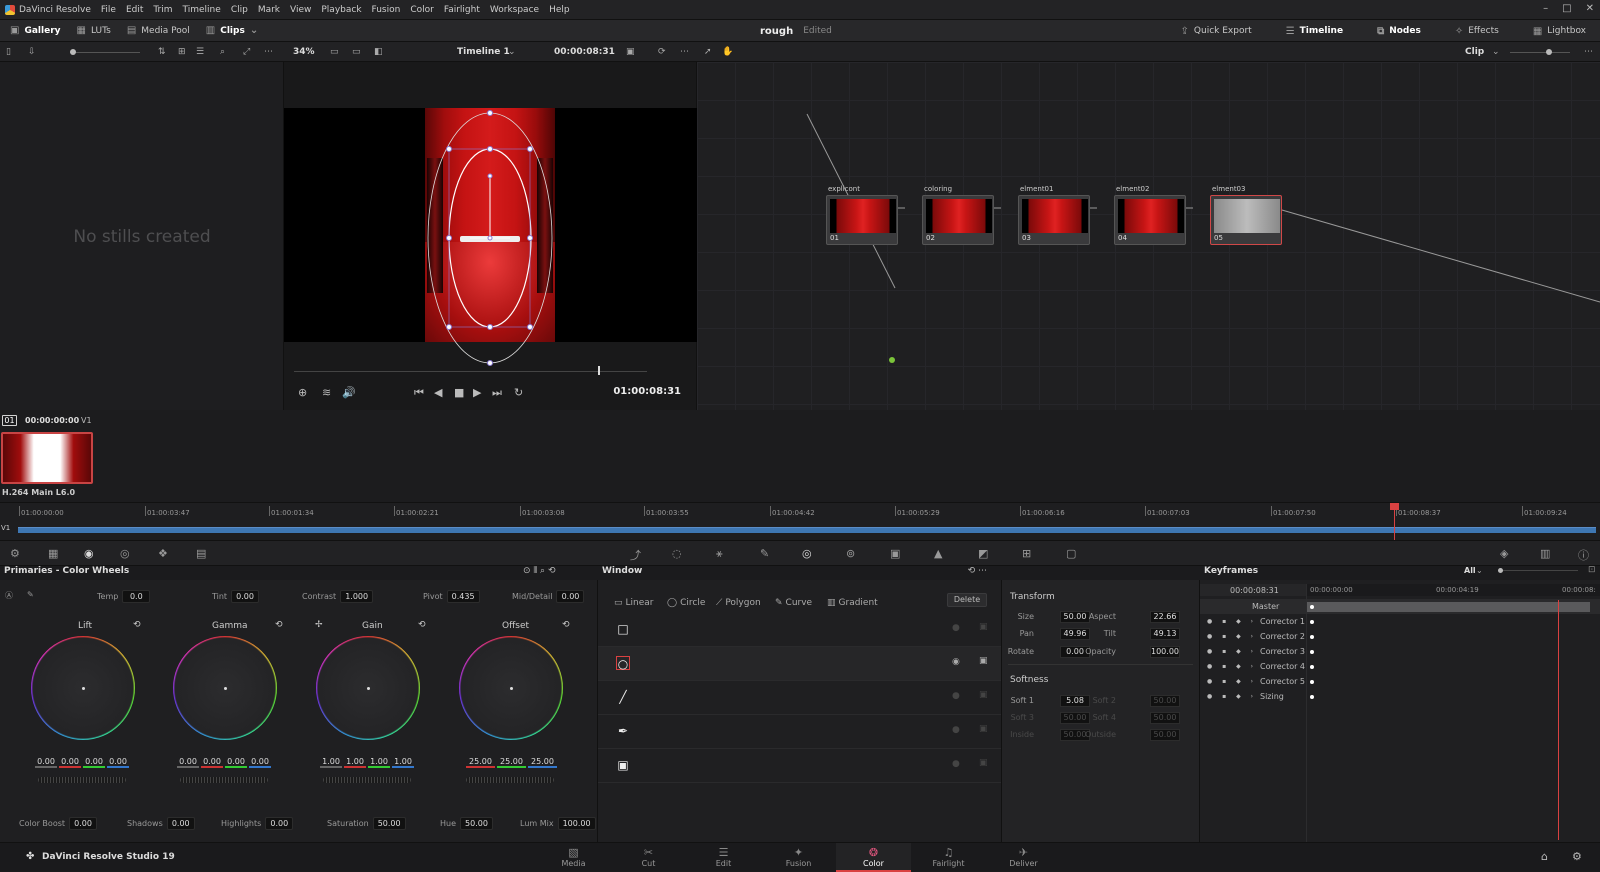 The image size is (1600, 872). I want to click on grid-view-icon: ⊞, so click(182, 52).